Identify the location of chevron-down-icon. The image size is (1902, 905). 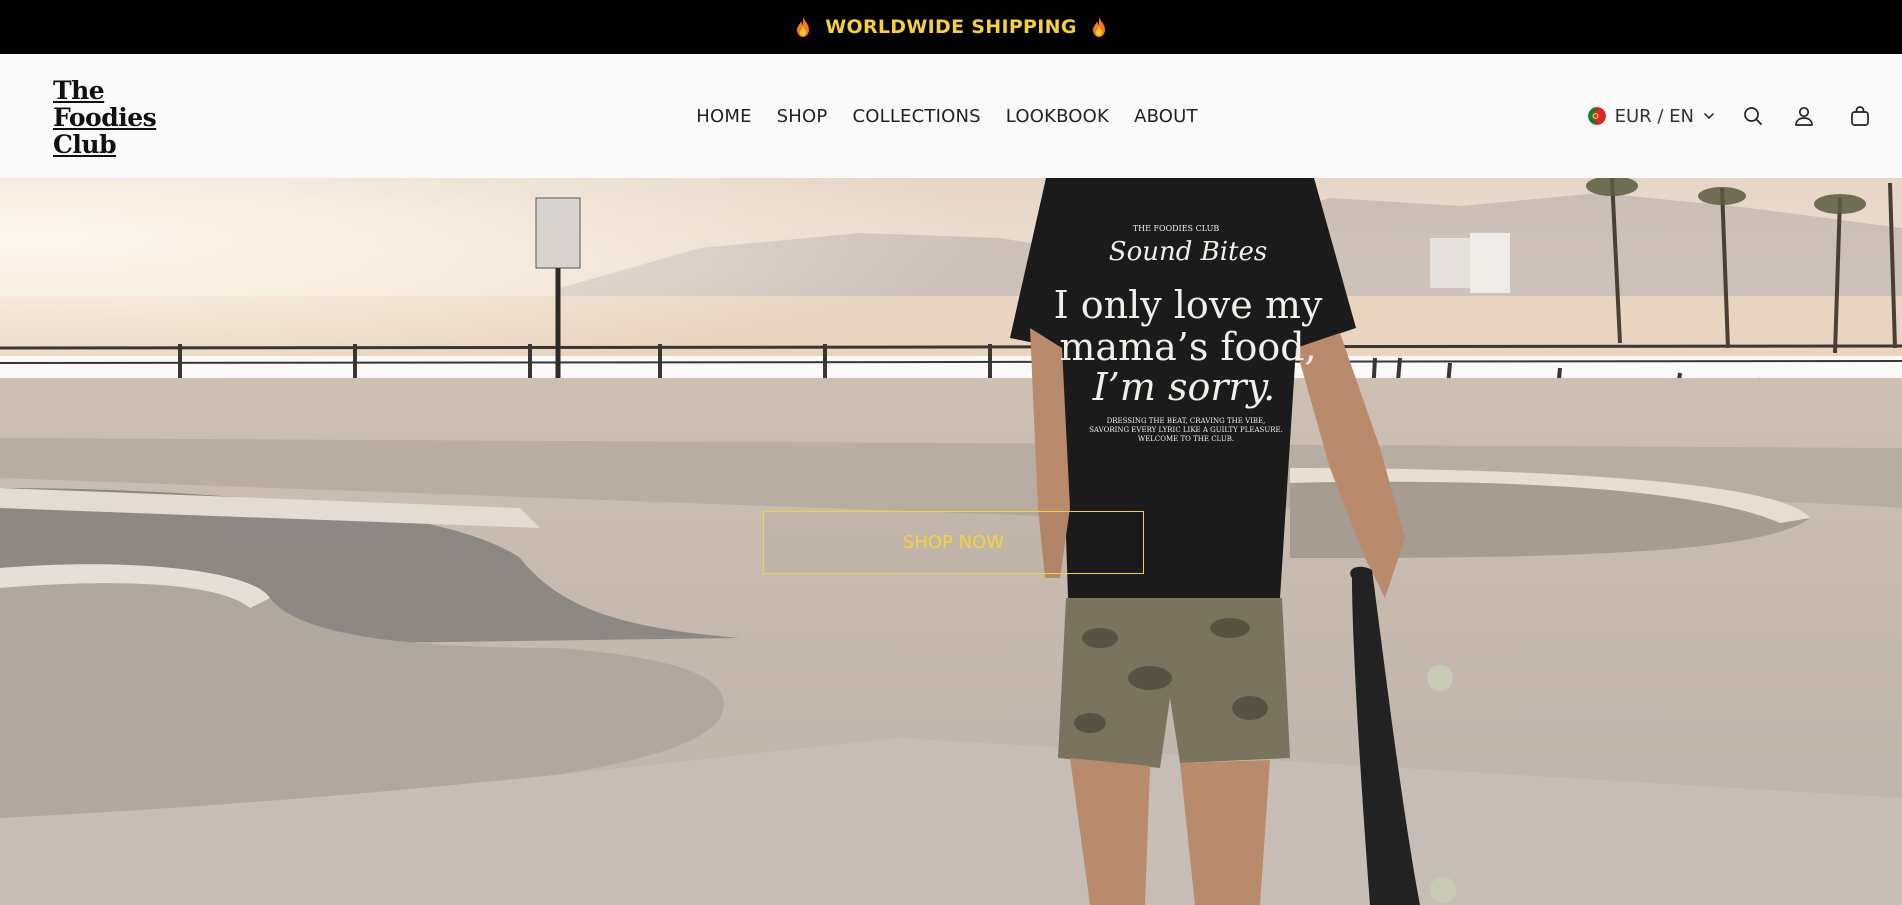
(1709, 116).